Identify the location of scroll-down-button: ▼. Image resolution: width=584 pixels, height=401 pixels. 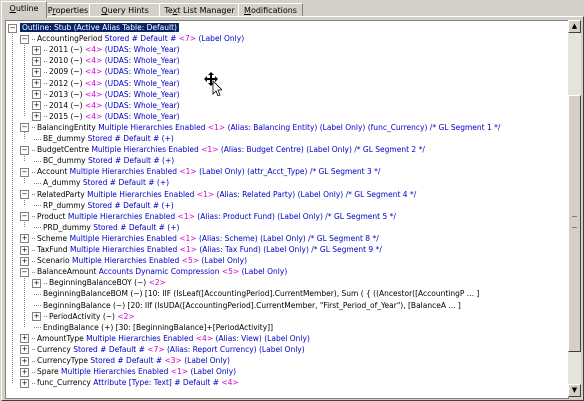
(574, 390).